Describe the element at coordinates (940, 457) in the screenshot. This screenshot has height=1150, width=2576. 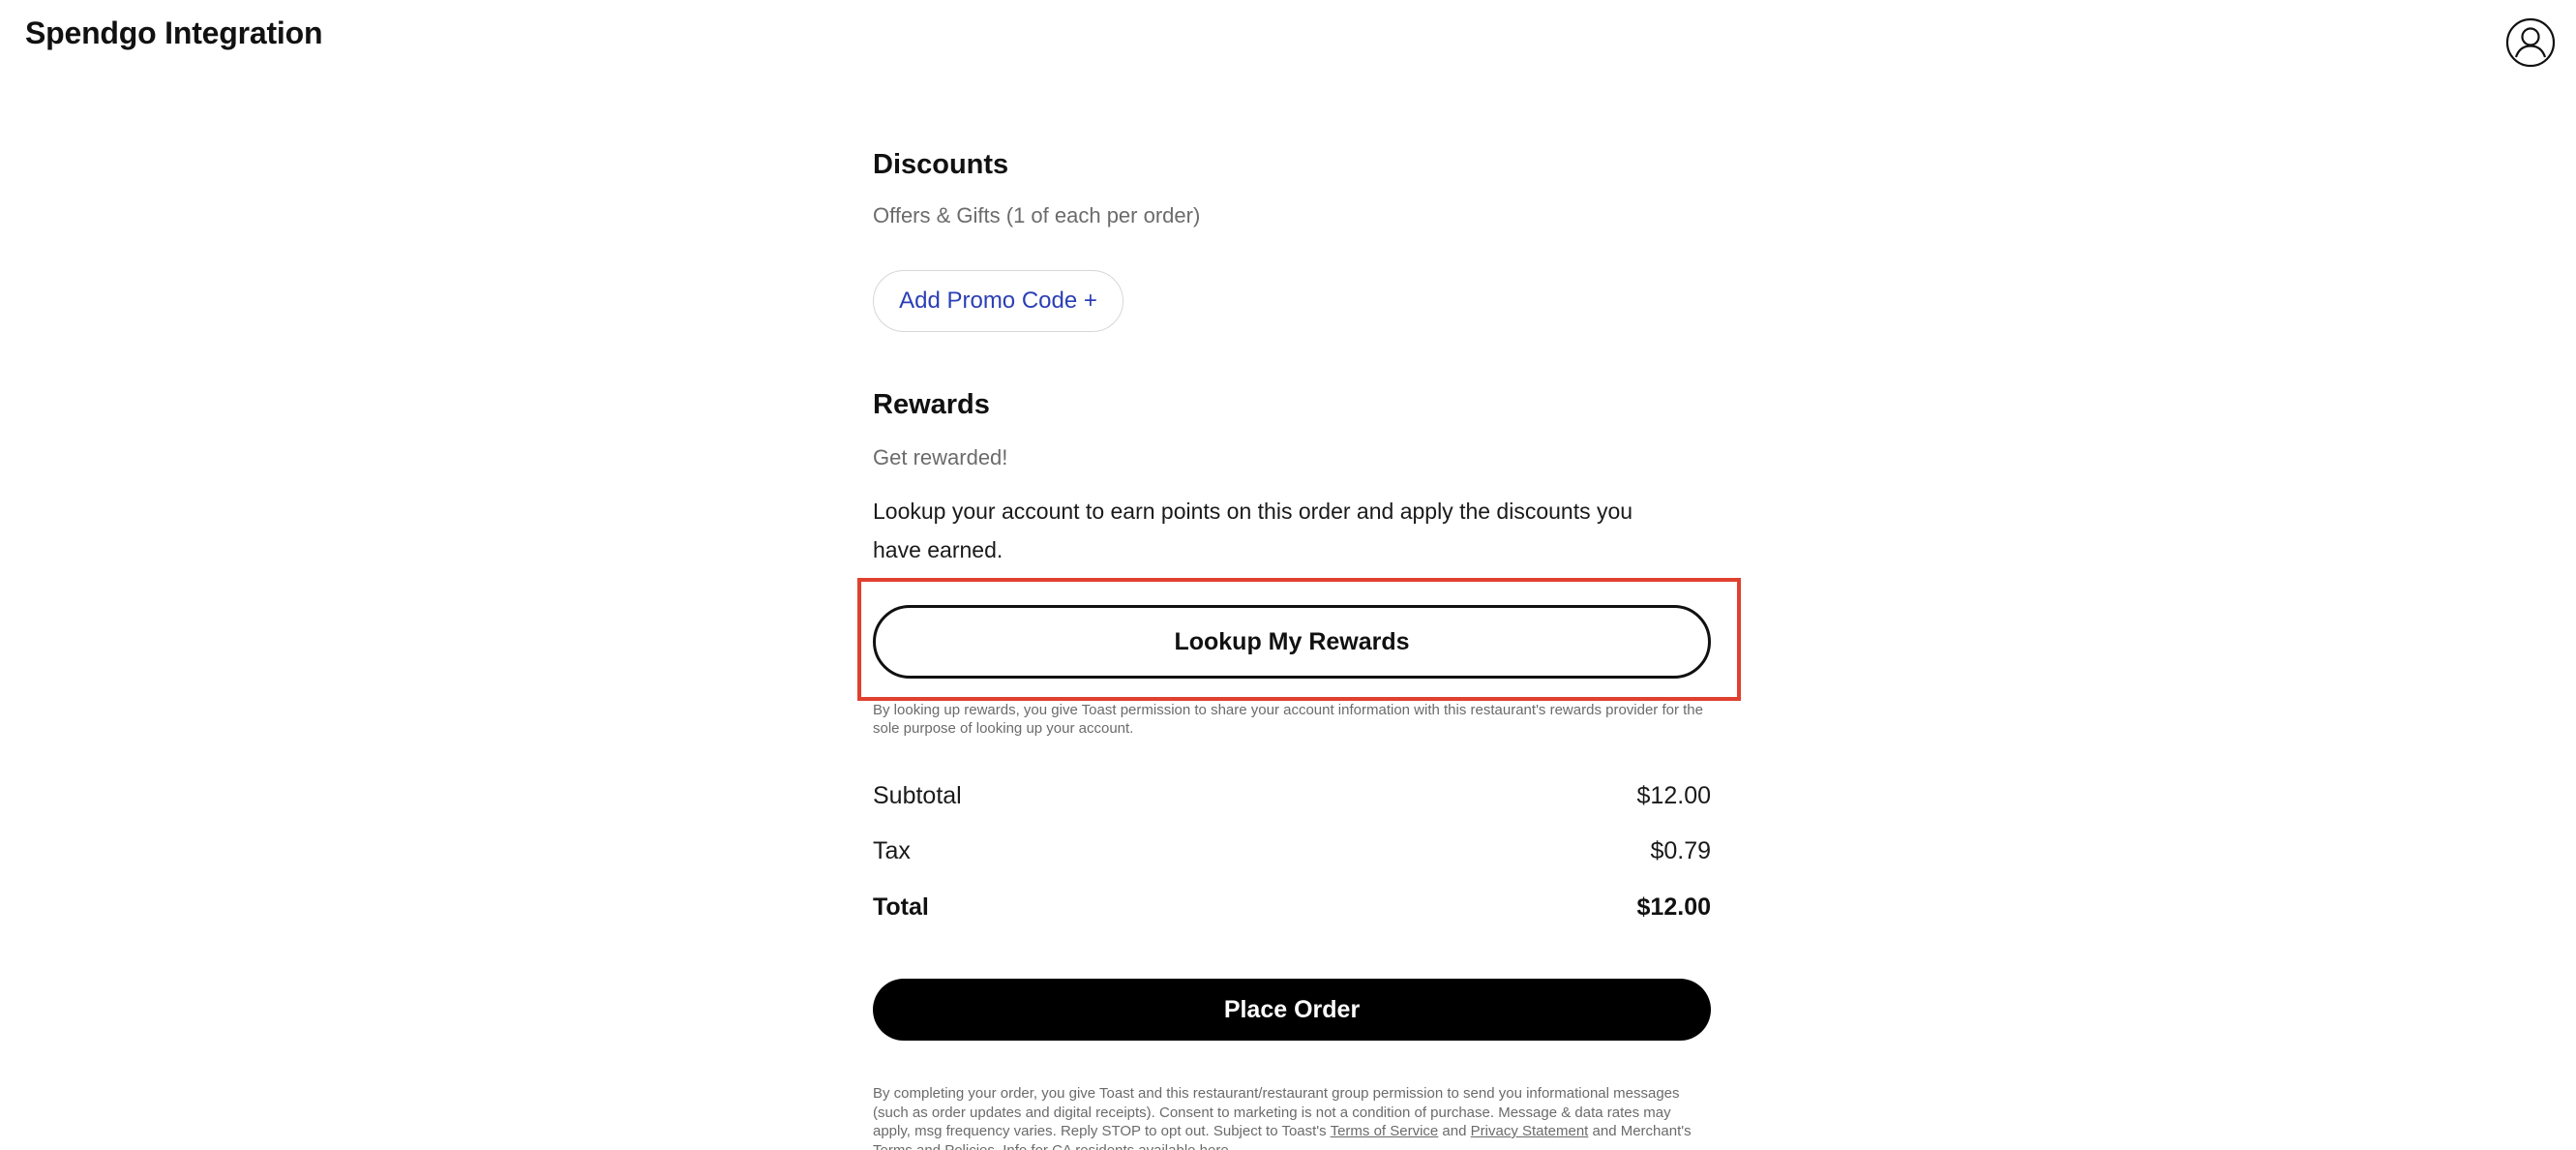
I see `rewards-subtitle: Get rewarded!` at that location.